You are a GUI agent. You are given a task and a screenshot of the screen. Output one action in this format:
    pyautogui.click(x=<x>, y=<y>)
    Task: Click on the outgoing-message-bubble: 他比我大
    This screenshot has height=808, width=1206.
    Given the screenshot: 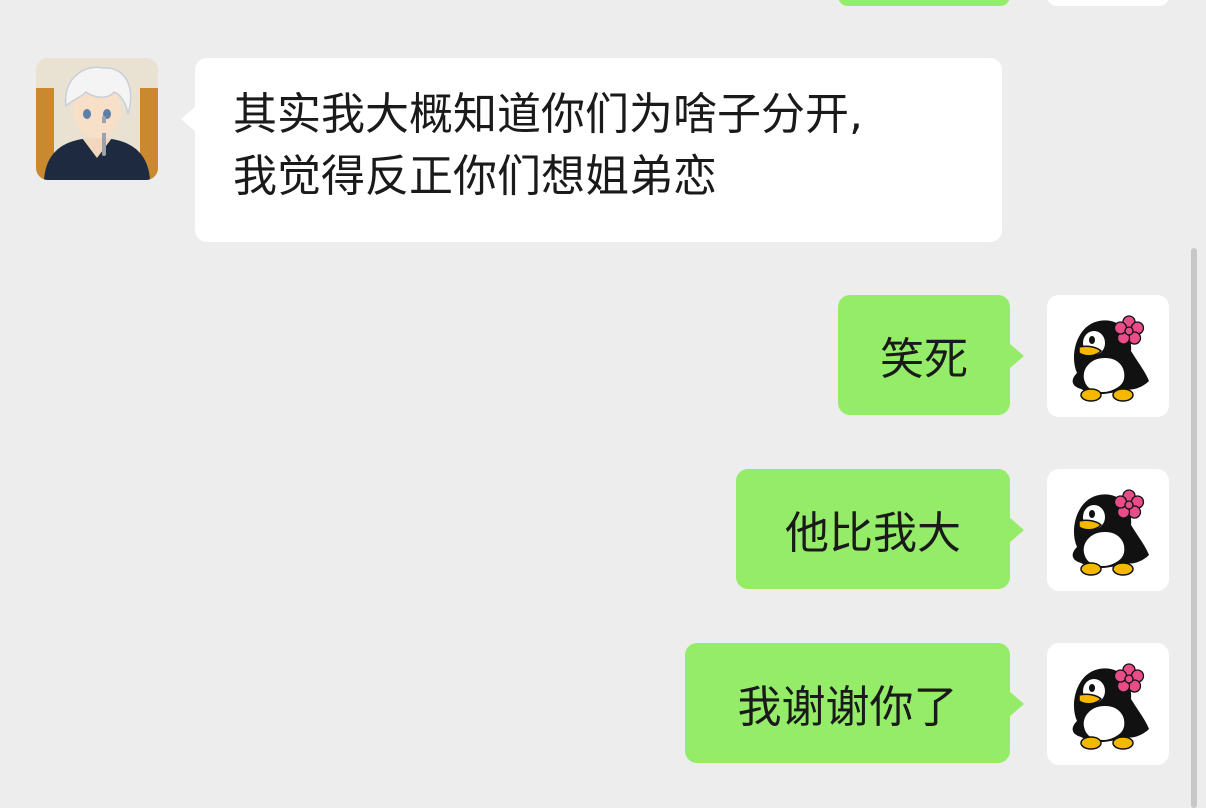 What is the action you would take?
    pyautogui.click(x=880, y=529)
    